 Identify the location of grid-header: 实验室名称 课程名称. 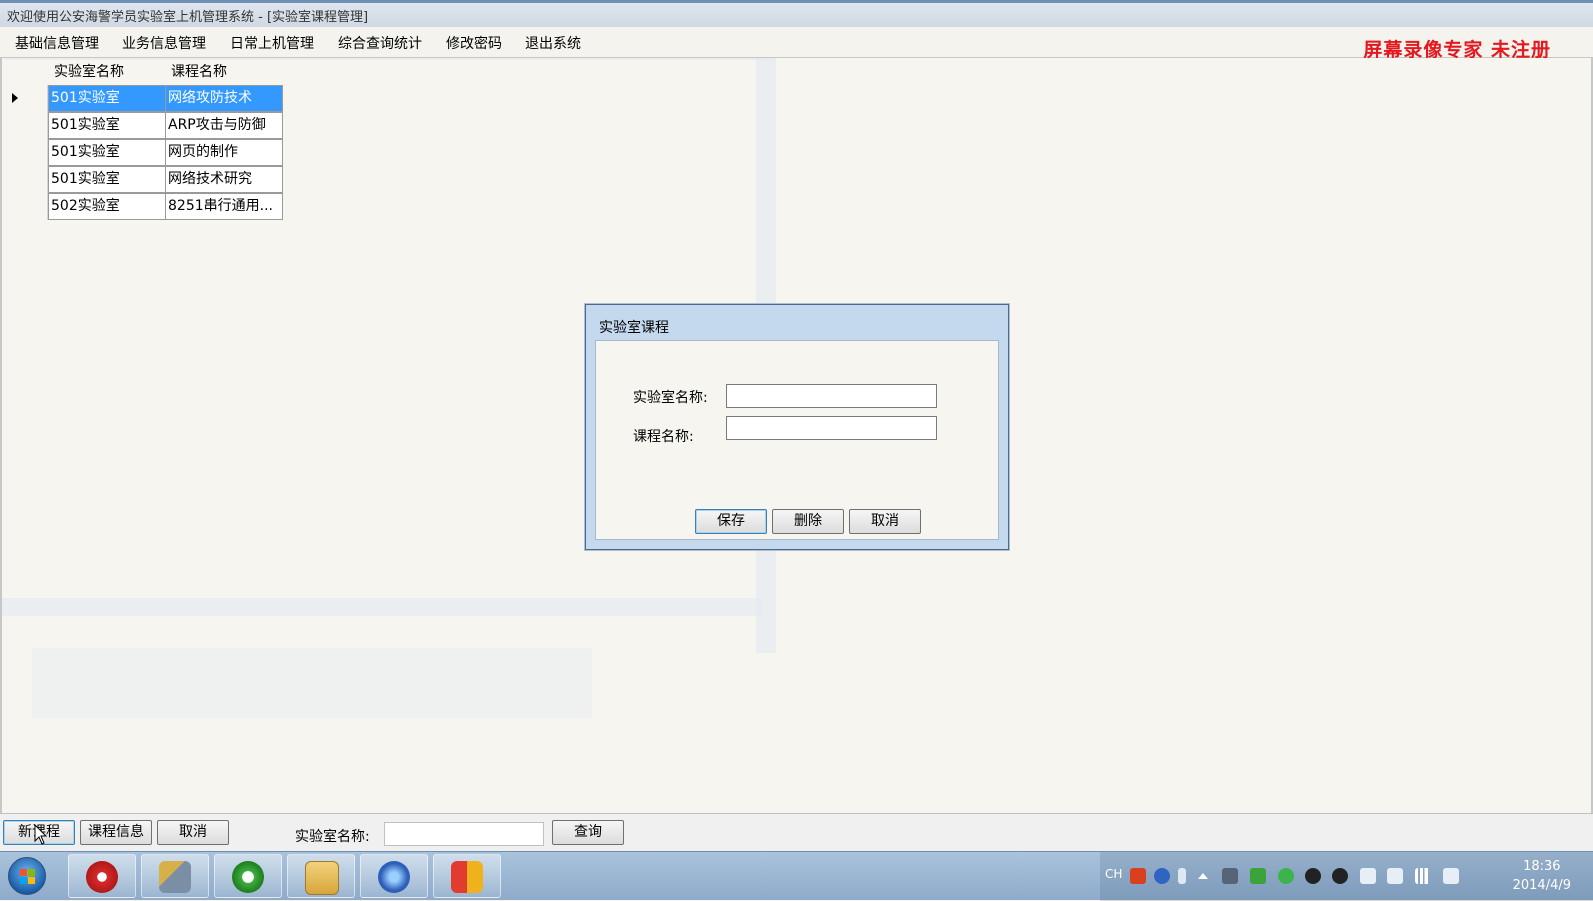
(143, 71).